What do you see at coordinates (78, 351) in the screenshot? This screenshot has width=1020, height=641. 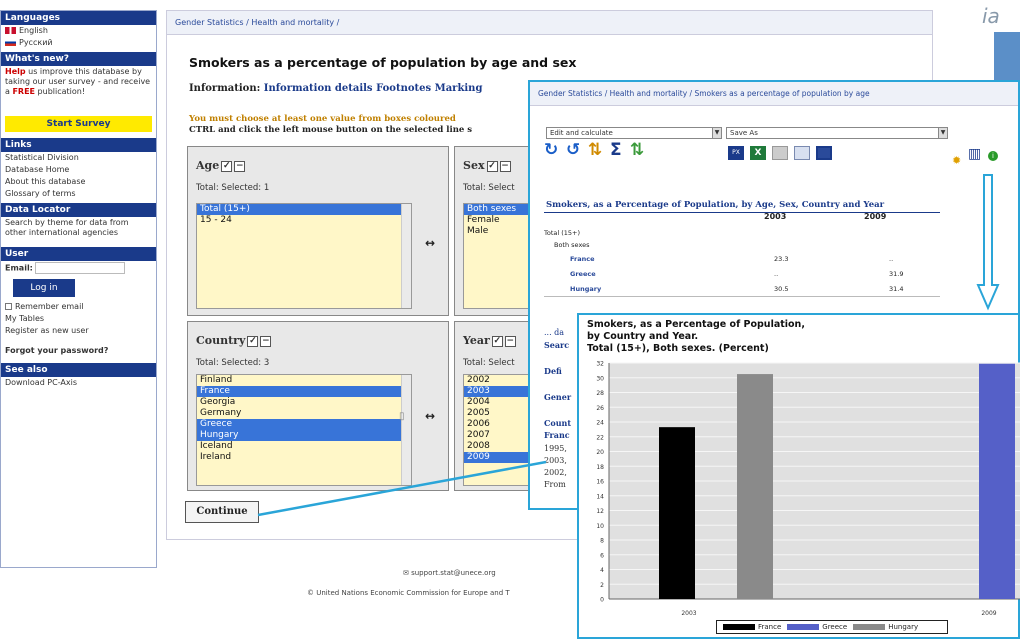 I see `forgot-password-link: Forgot your password?` at bounding box center [78, 351].